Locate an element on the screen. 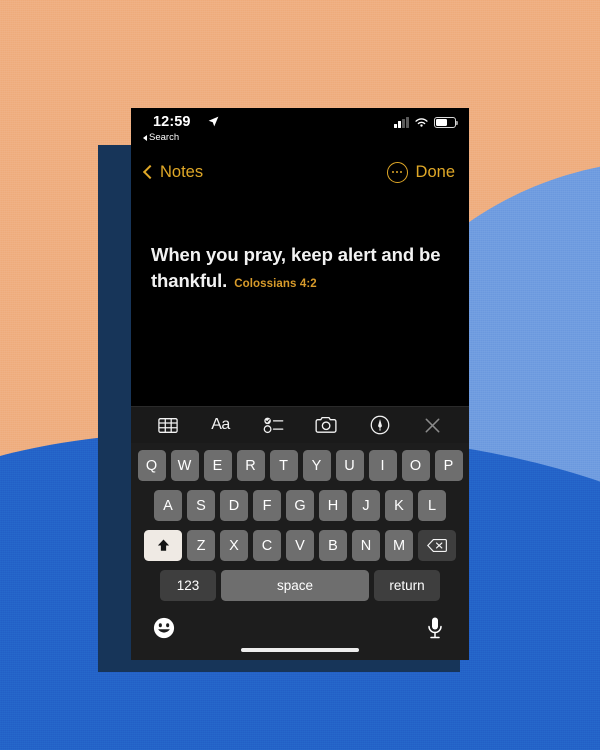 This screenshot has height=750, width=600. key-g: G is located at coordinates (300, 505).